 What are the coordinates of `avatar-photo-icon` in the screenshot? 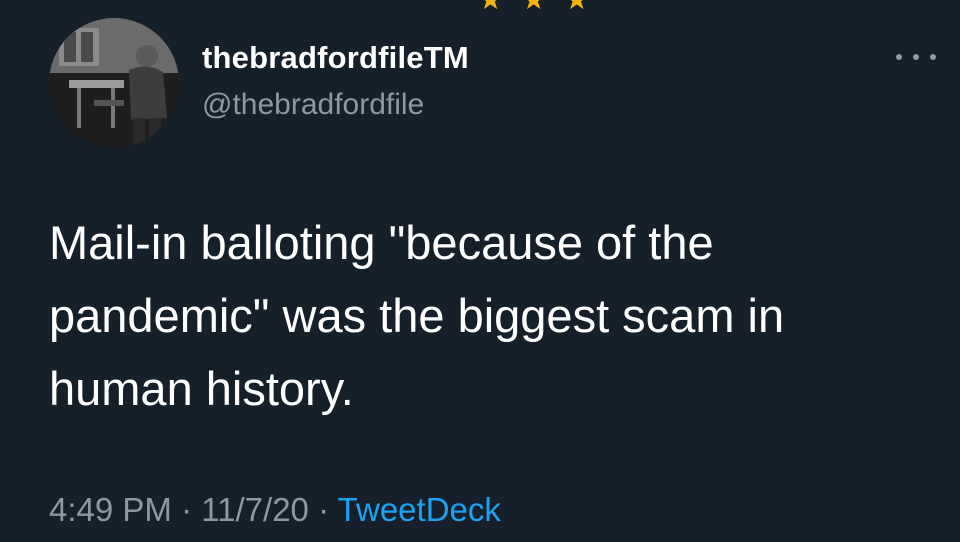 It's located at (114, 83).